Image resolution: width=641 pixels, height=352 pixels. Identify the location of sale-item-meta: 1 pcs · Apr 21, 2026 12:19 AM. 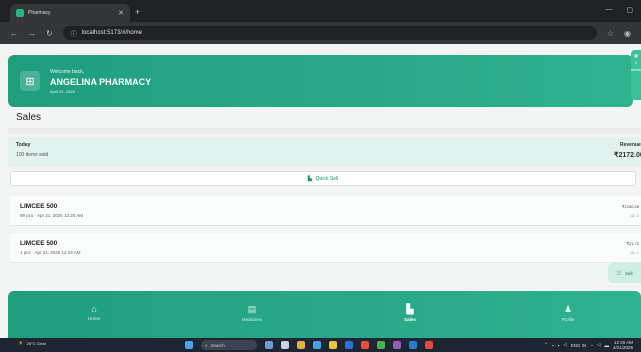
(50, 252).